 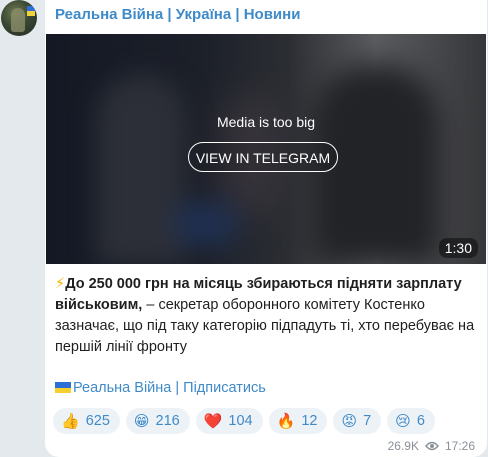 What do you see at coordinates (263, 157) in the screenshot?
I see `view-in-telegram-button: VIEW IN TELEGRAM` at bounding box center [263, 157].